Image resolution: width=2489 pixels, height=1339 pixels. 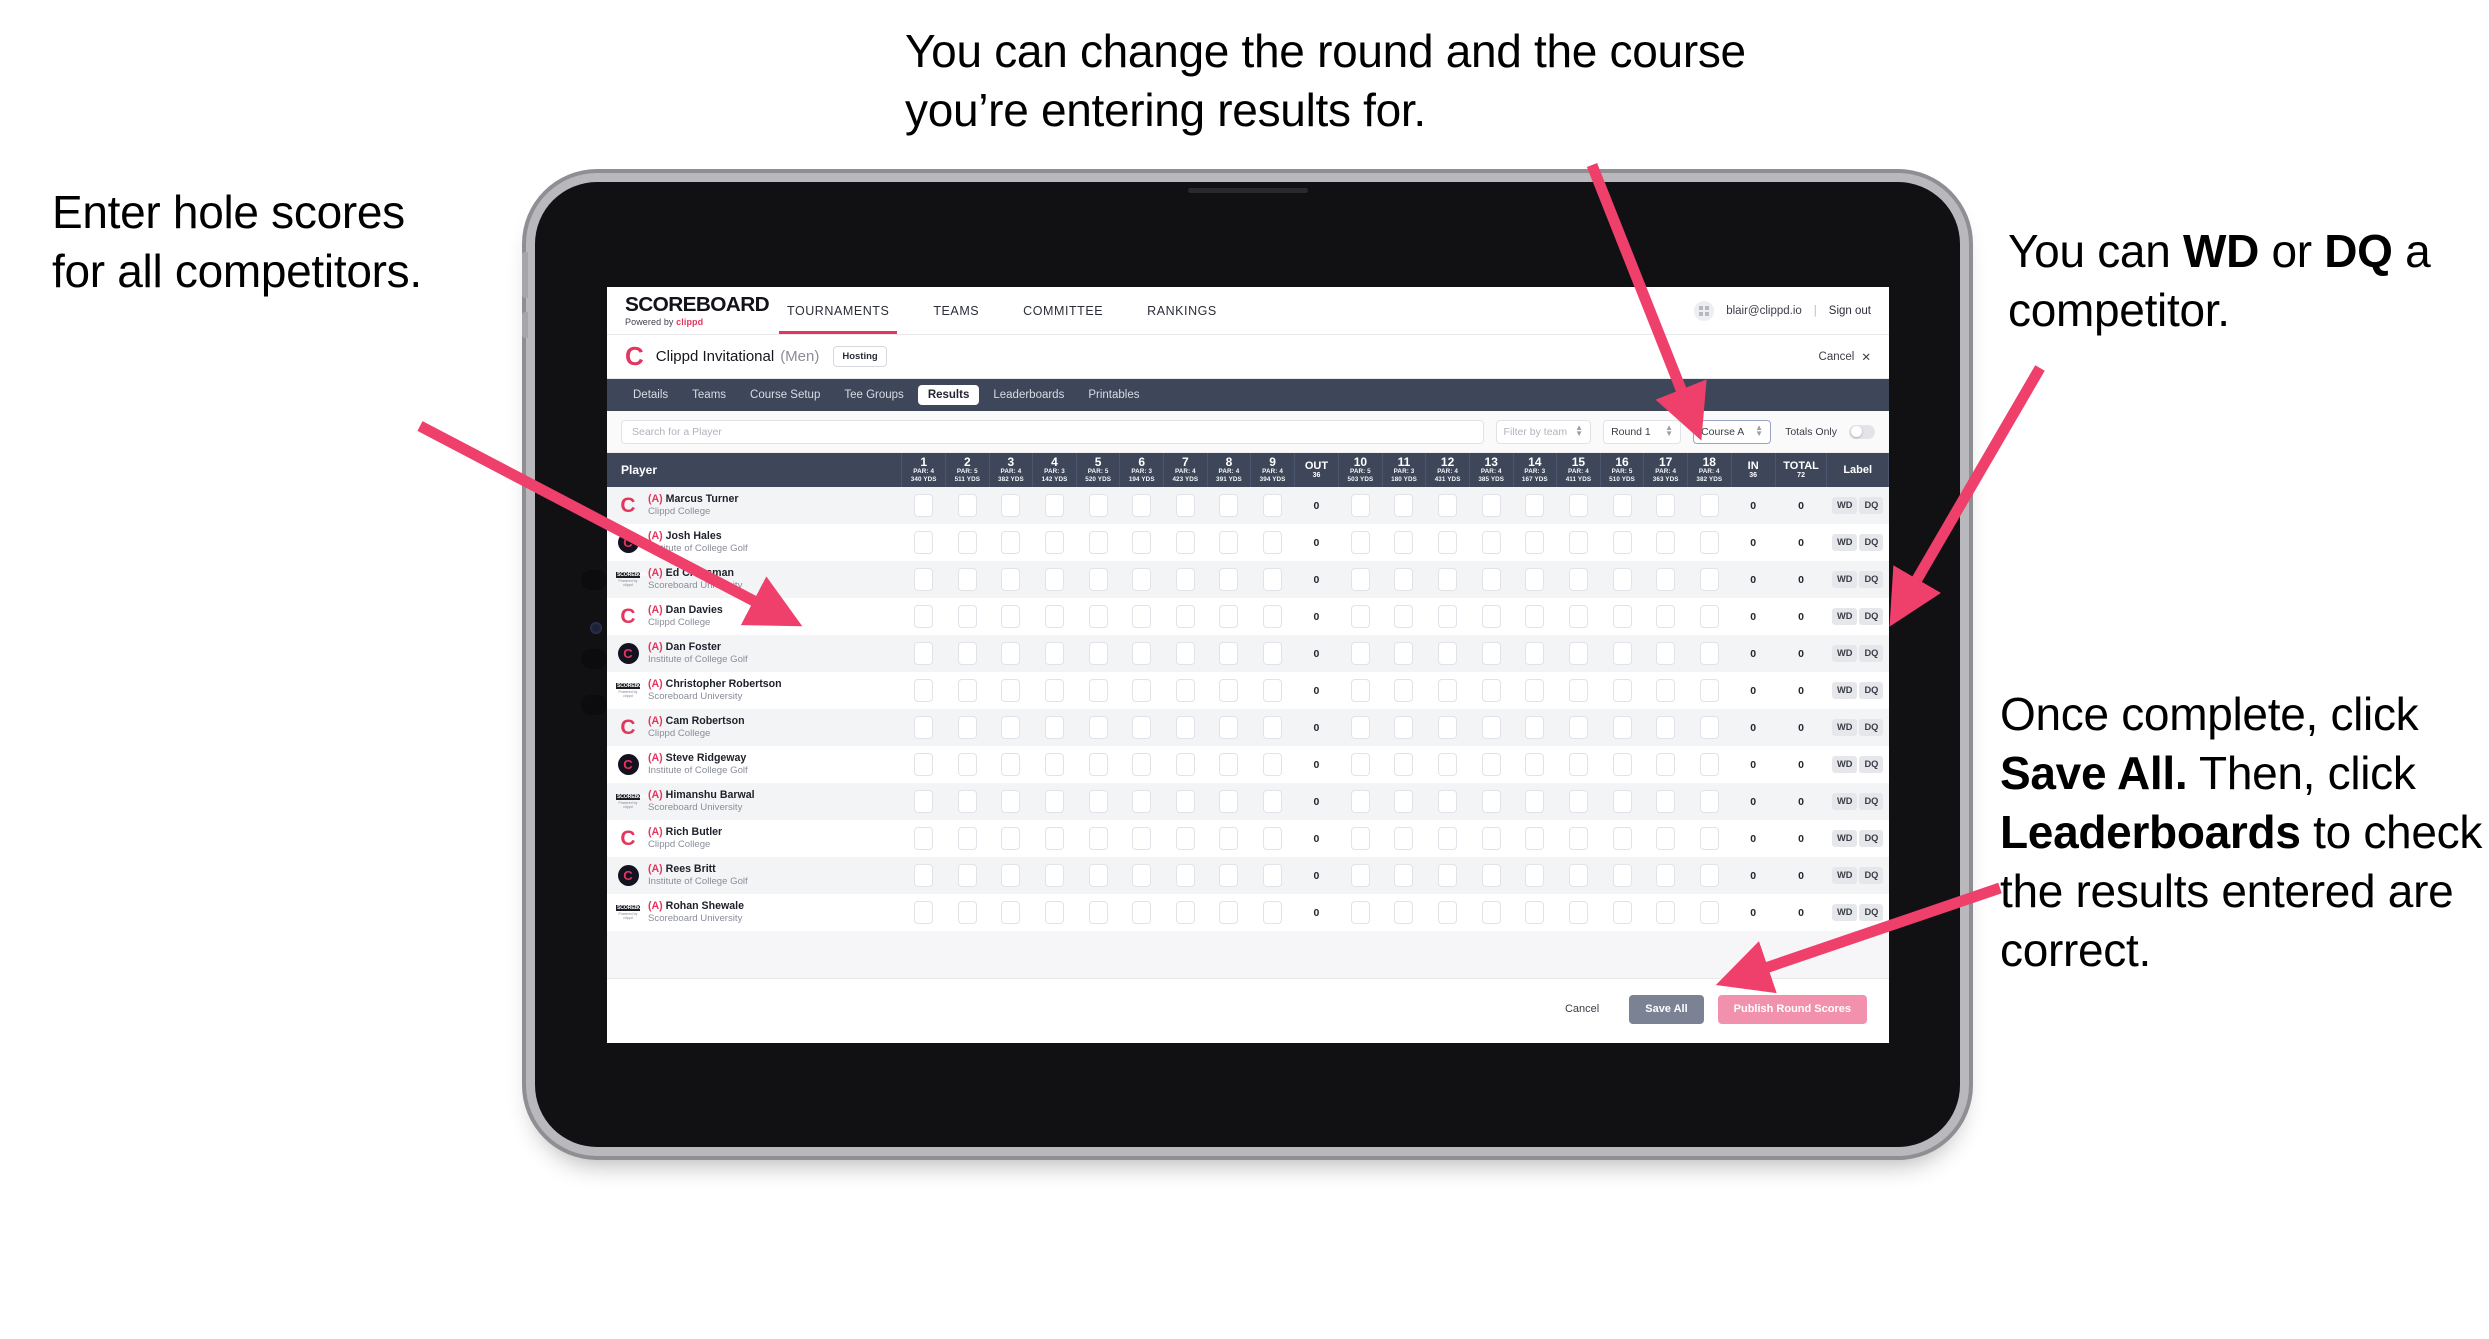 I want to click on dq-button: DQ, so click(x=1871, y=912).